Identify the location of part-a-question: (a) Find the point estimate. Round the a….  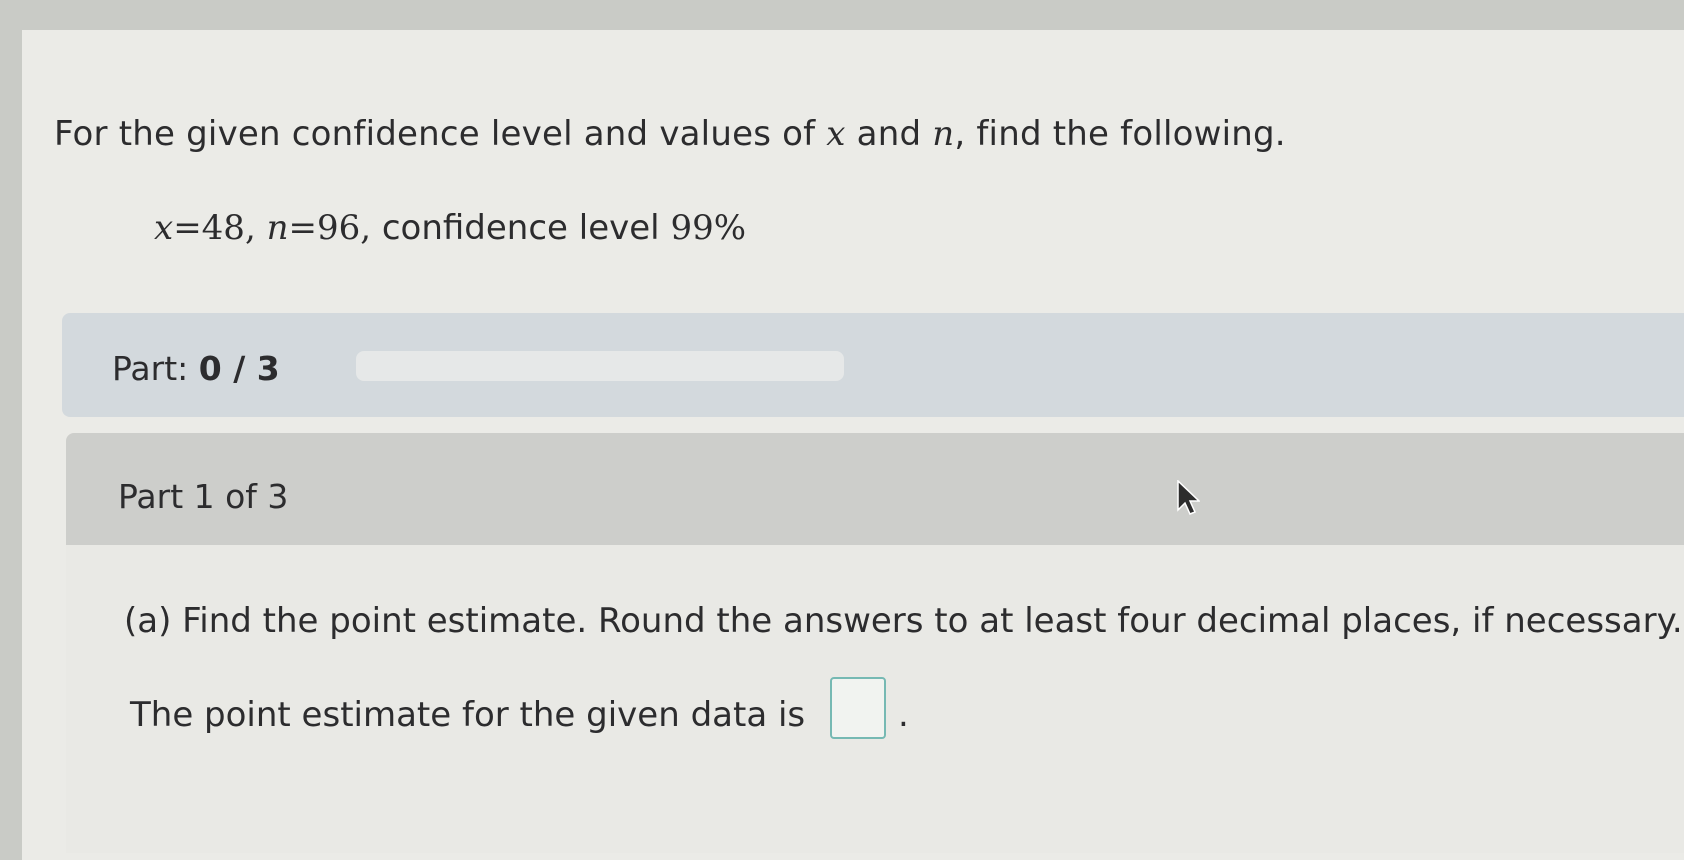
(903, 621).